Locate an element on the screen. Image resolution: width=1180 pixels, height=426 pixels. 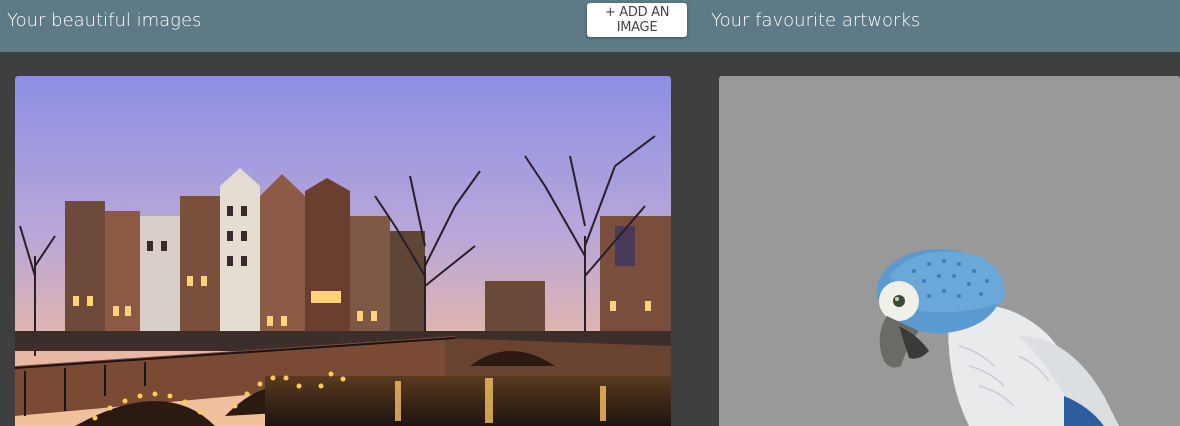
add-image-button: + ADD AN IMAGE is located at coordinates (637, 20).